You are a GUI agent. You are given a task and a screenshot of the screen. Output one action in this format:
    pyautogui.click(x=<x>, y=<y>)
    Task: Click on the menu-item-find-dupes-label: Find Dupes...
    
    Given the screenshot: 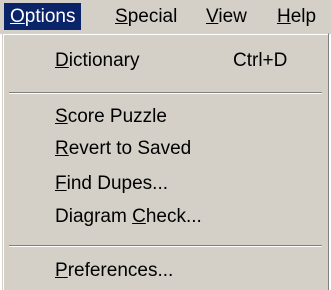 What is the action you would take?
    pyautogui.click(x=111, y=184)
    